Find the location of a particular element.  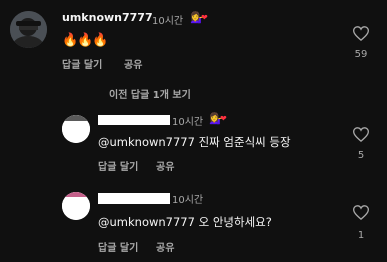

like-count: 59 is located at coordinates (361, 54).